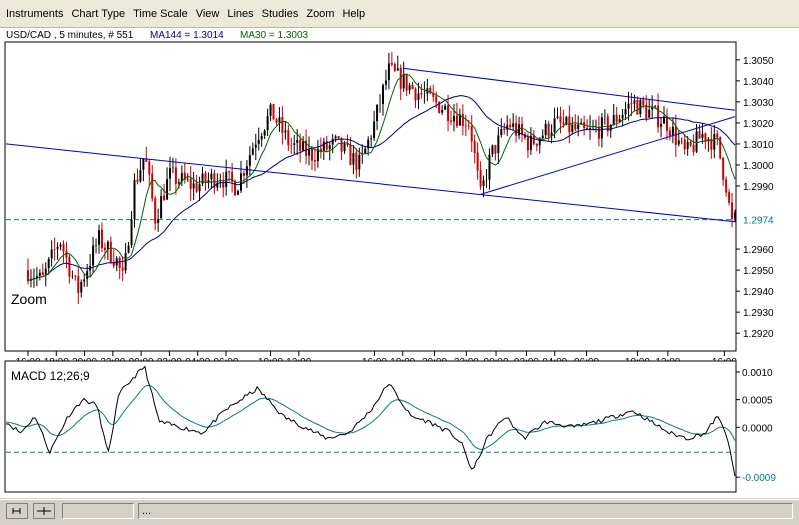  Describe the element at coordinates (280, 14) in the screenshot. I see `menu-studies: Studies` at that location.